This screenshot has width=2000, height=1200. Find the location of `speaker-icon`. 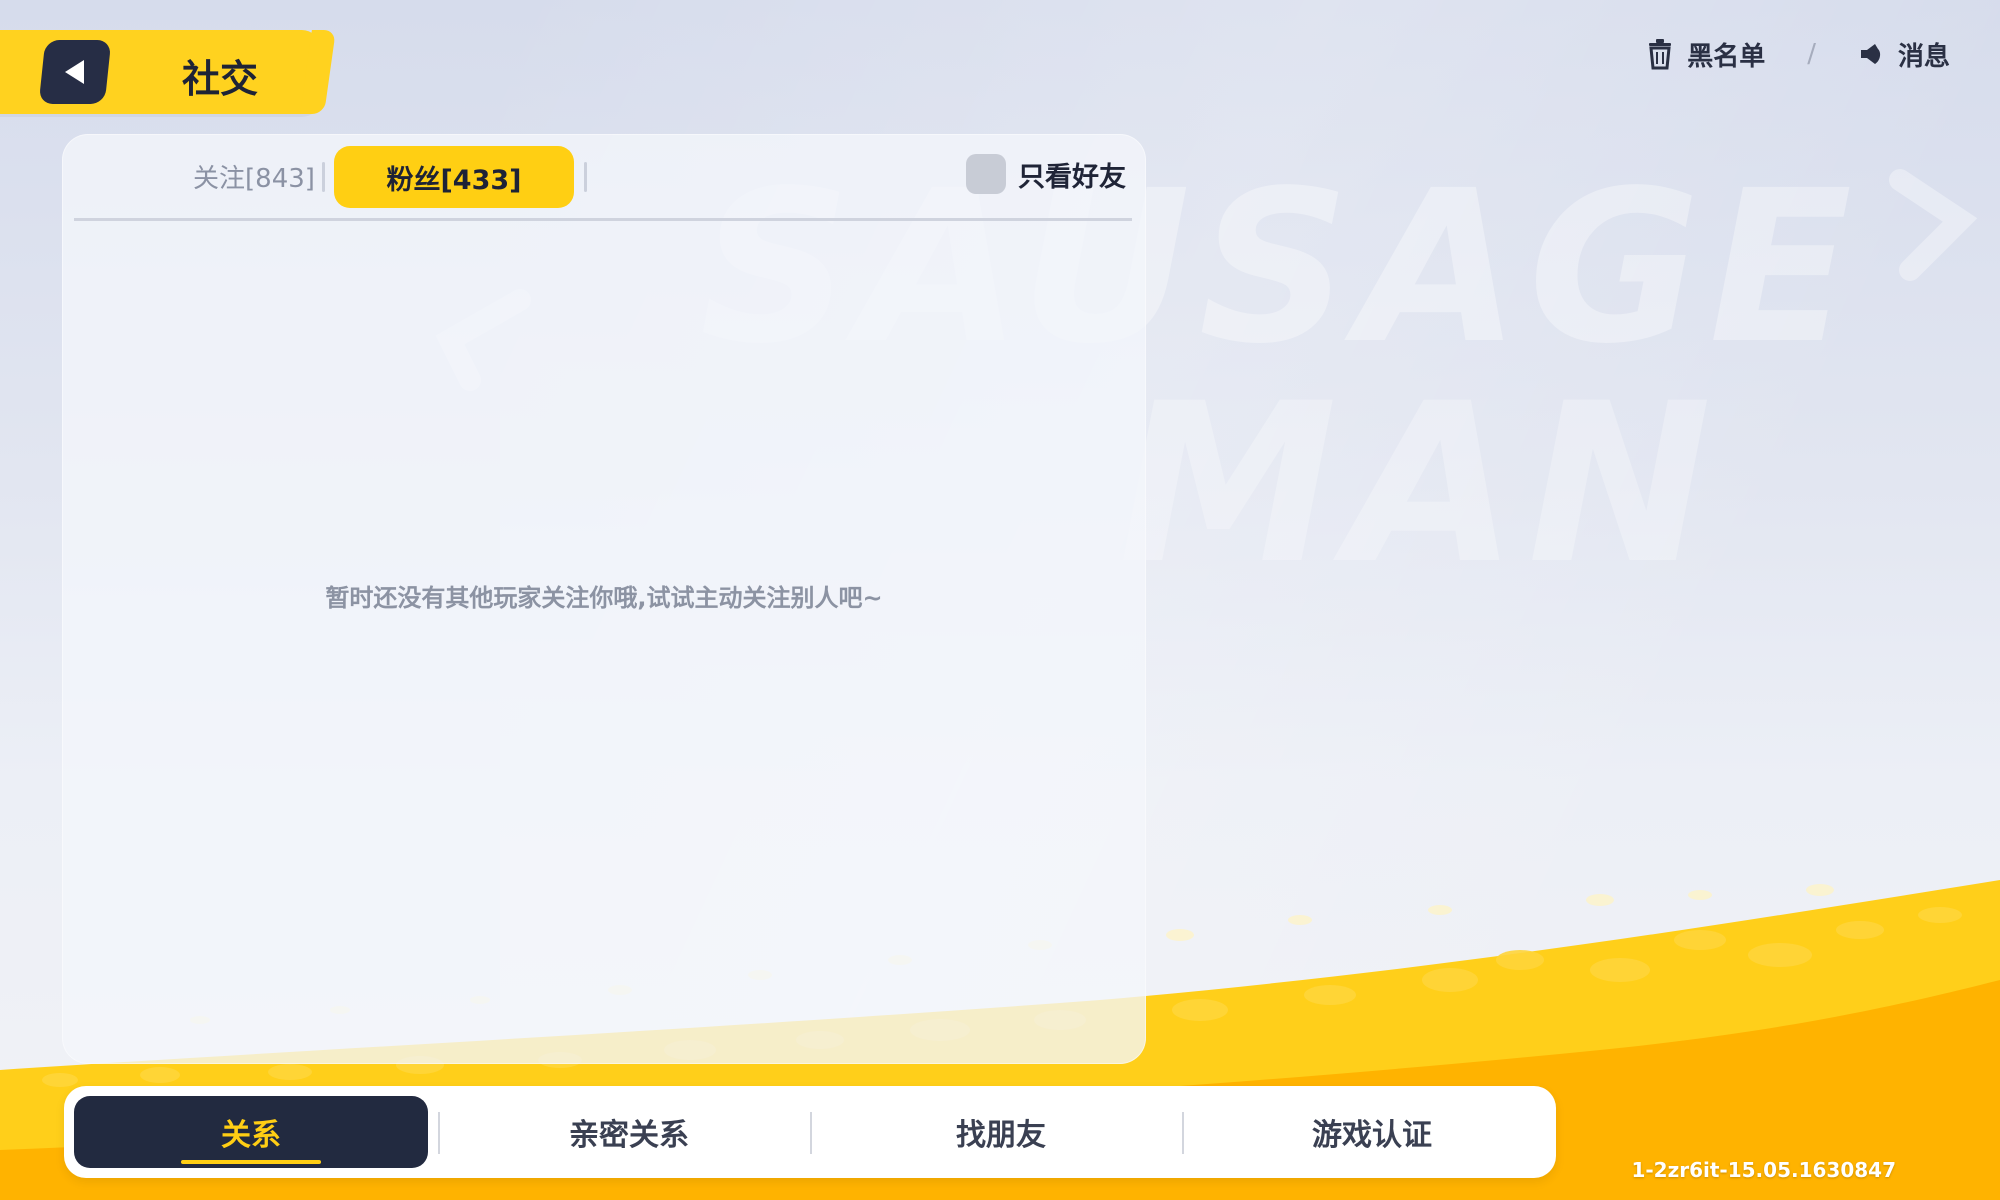

speaker-icon is located at coordinates (1870, 54).